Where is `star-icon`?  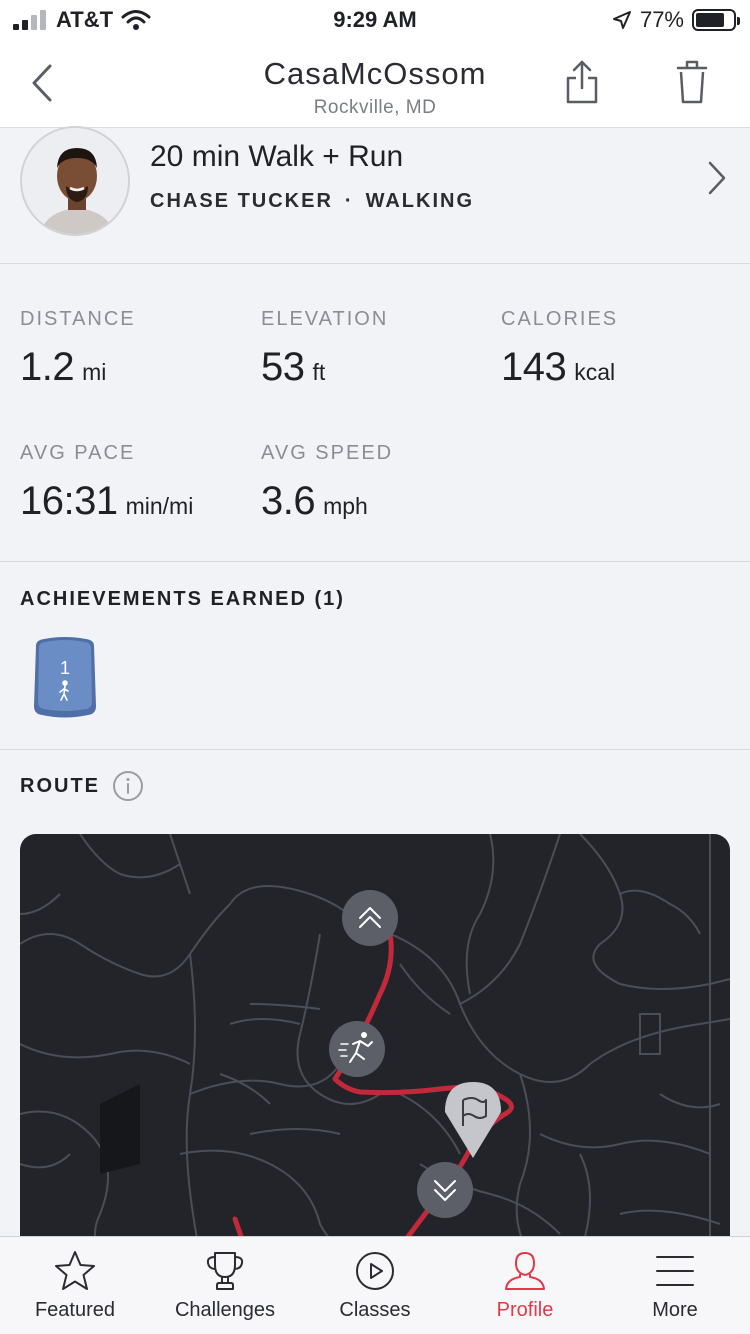
star-icon is located at coordinates (75, 1270).